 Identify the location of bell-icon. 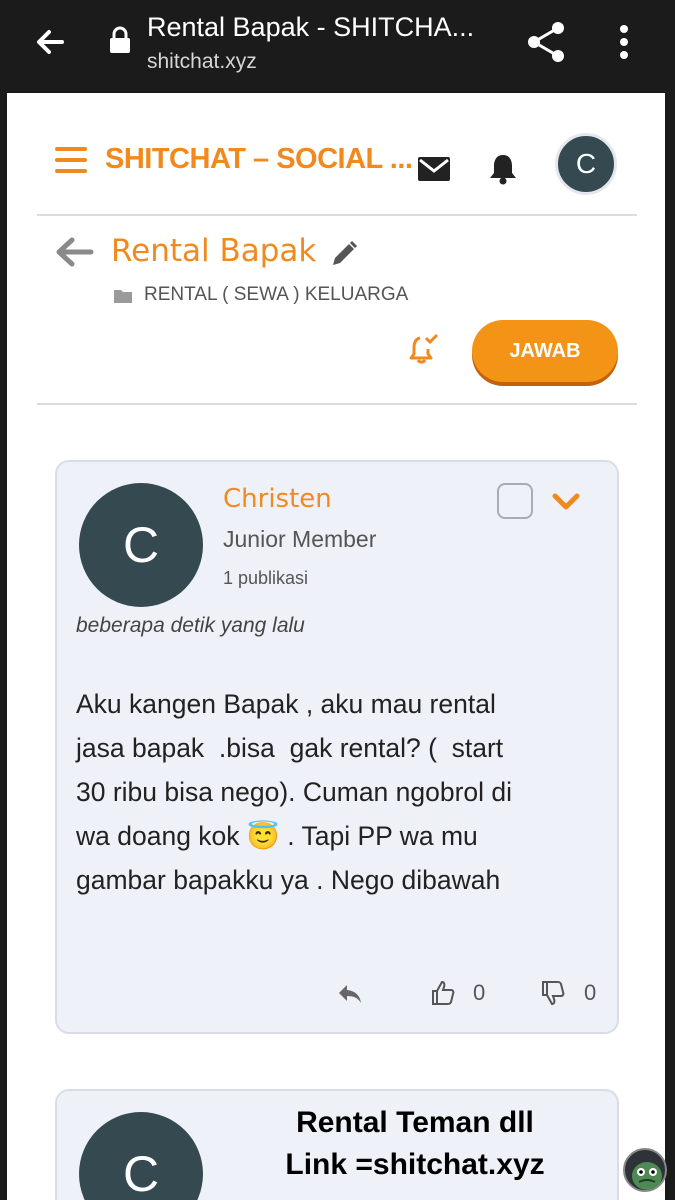
(503, 168).